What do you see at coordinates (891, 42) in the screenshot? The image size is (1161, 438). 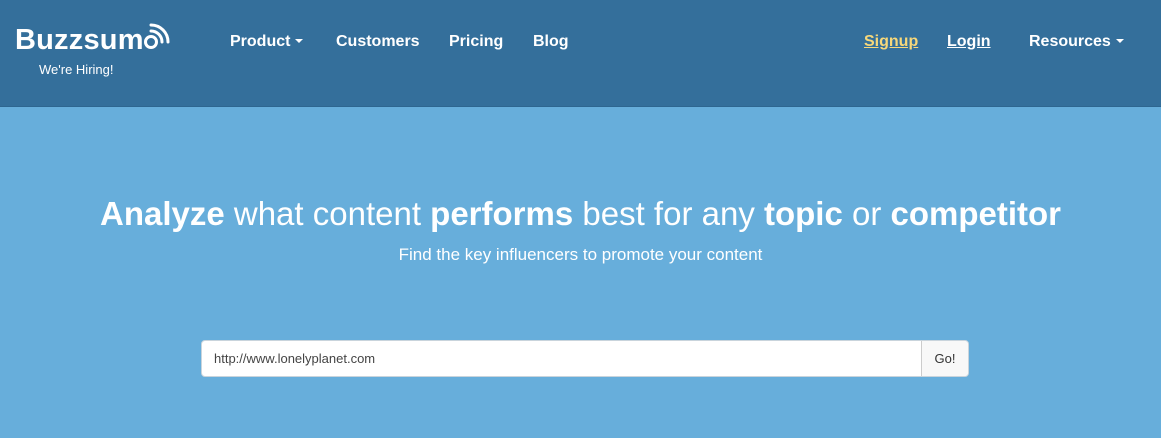 I see `nav-signup: Signup` at bounding box center [891, 42].